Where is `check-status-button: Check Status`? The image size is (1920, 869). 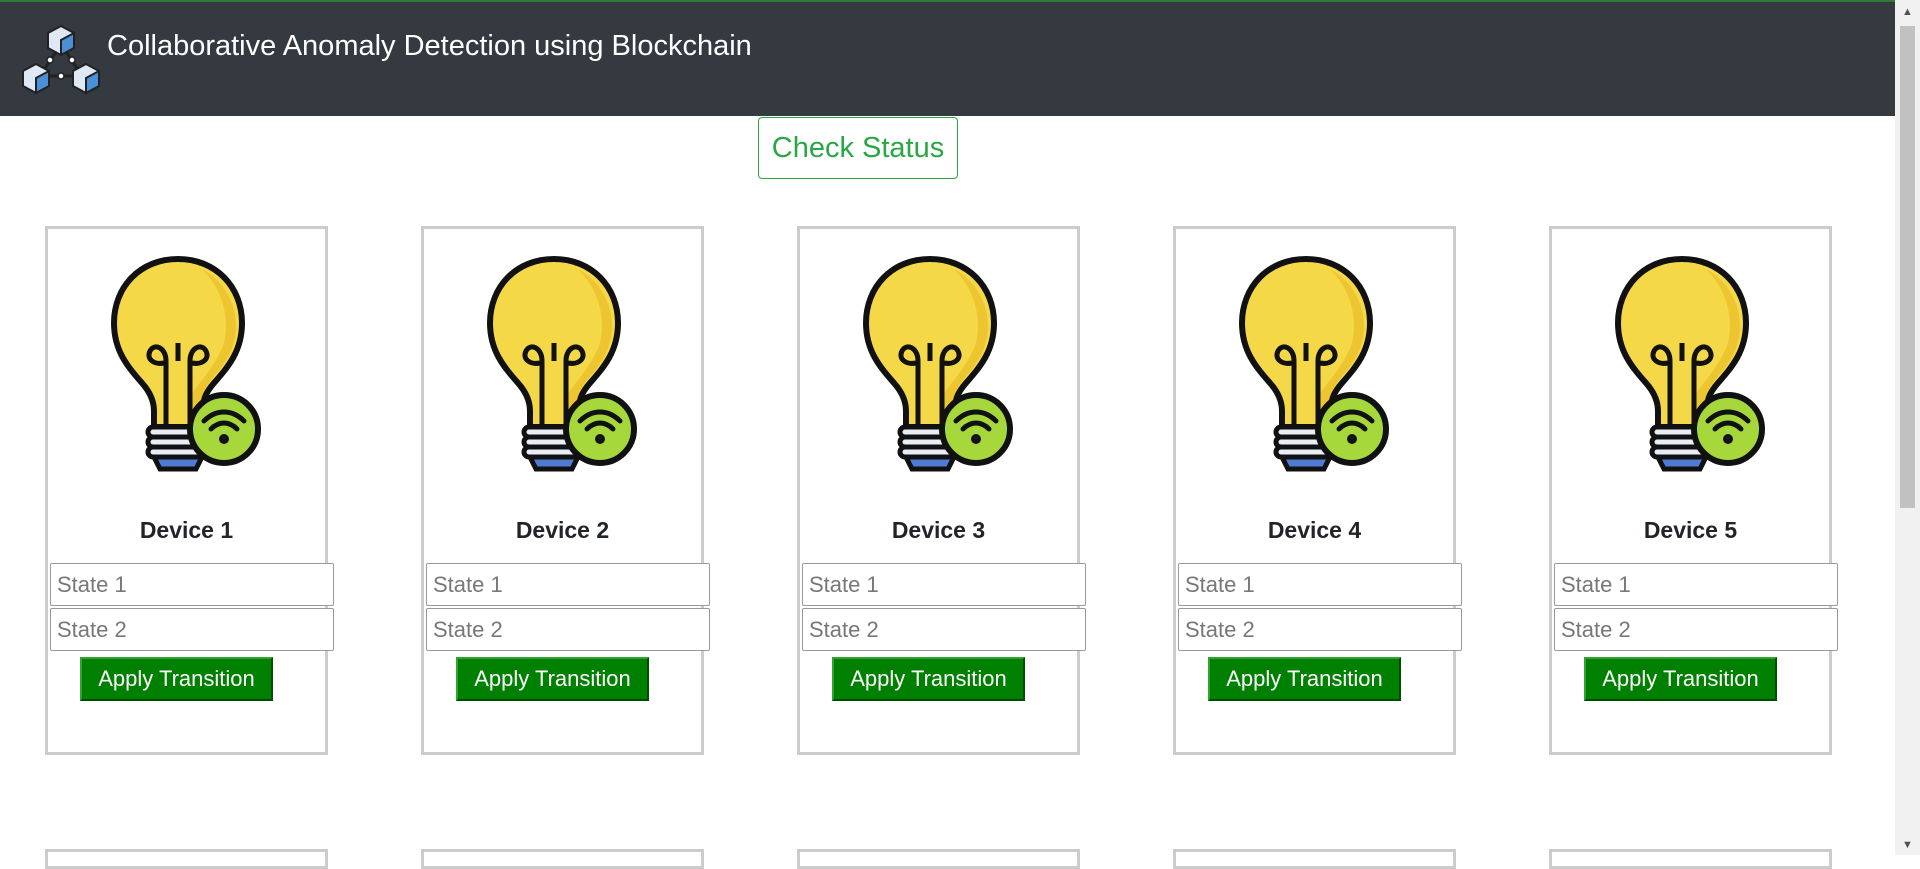
check-status-button: Check Status is located at coordinates (858, 148).